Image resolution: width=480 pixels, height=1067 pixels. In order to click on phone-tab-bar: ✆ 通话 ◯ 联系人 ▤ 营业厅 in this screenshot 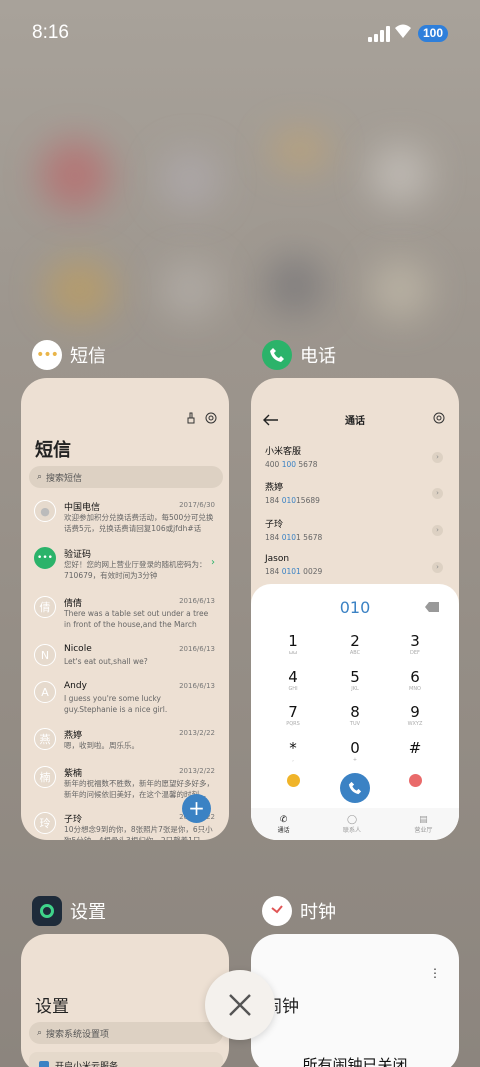, I will do `click(355, 824)`.